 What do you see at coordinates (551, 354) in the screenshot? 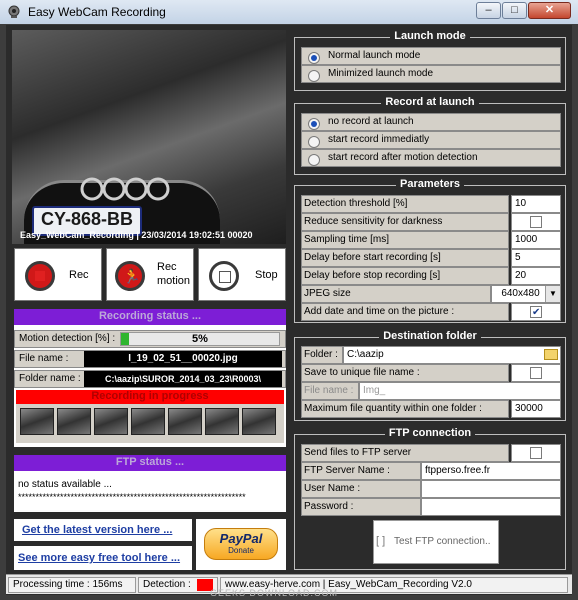
I see `folder-icon` at bounding box center [551, 354].